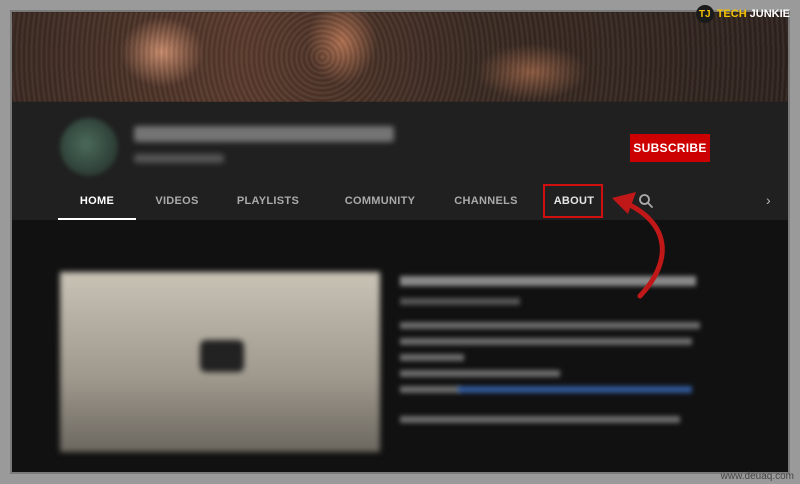 The height and width of the screenshot is (484, 800). Describe the element at coordinates (731, 14) in the screenshot. I see `watermark-tech: TECH` at that location.